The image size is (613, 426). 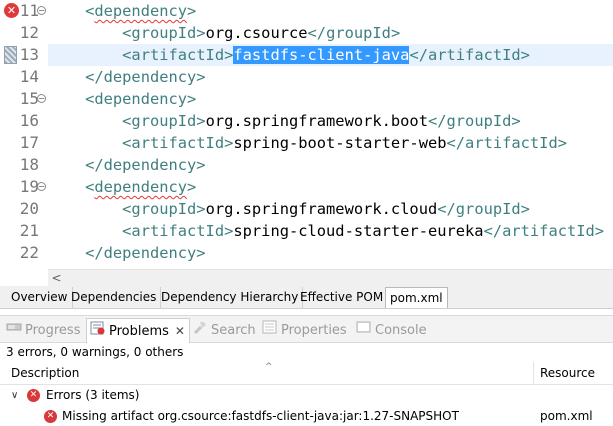 What do you see at coordinates (93, 395) in the screenshot?
I see `group-label: Errors (3 items)` at bounding box center [93, 395].